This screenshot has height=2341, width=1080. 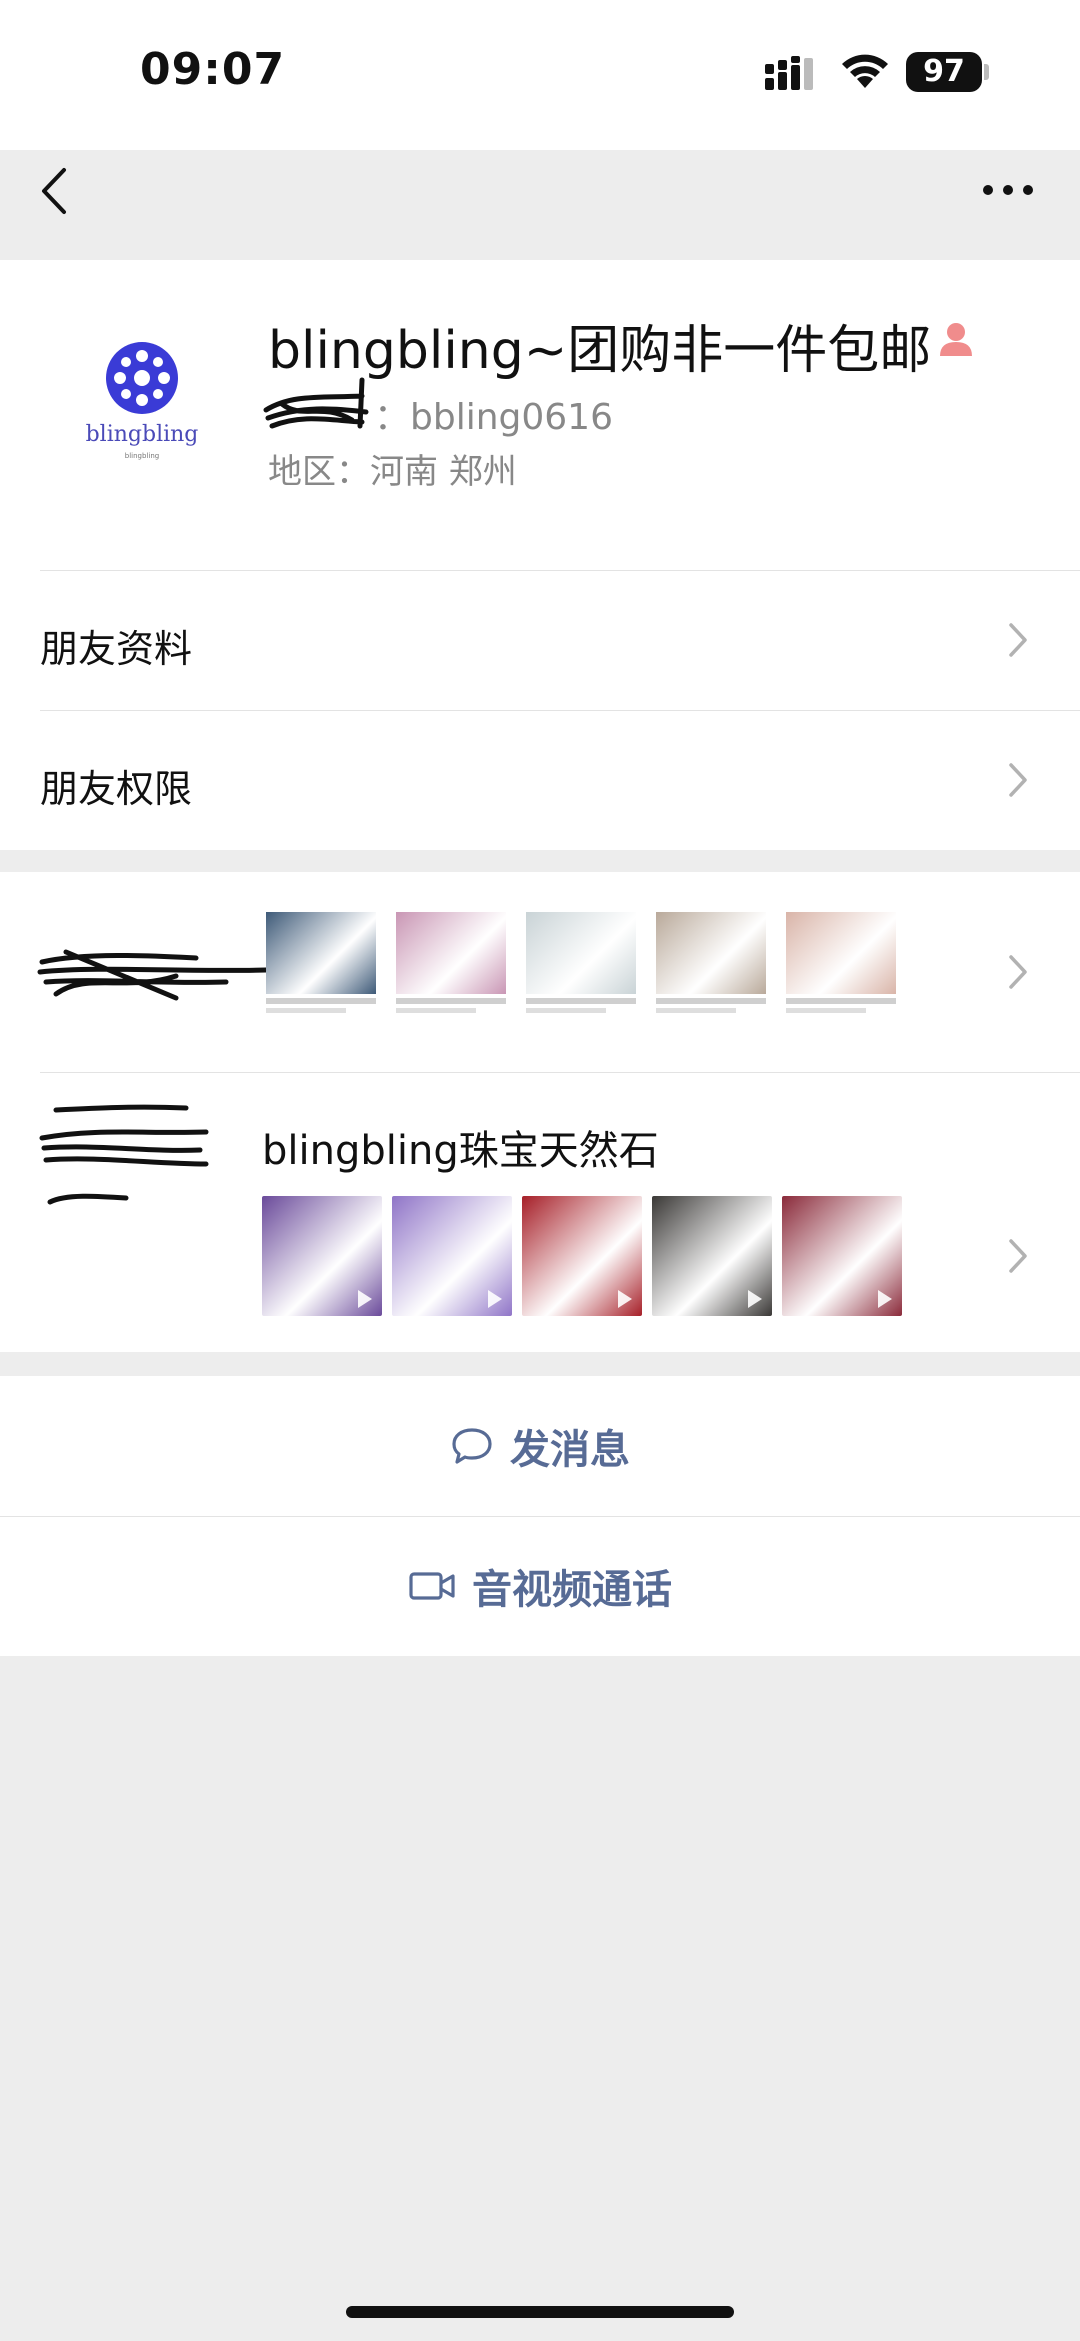 I want to click on avatar-brand-subtext: blingbling, so click(x=142, y=456).